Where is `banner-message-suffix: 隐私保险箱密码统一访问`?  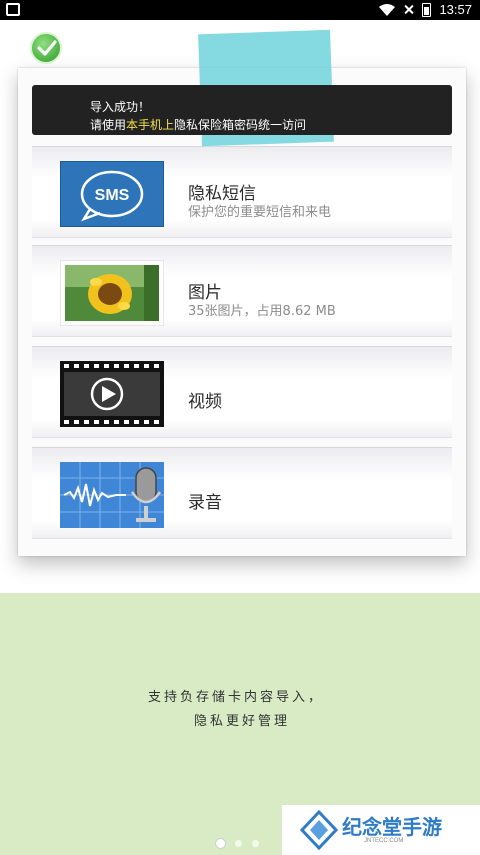
banner-message-suffix: 隐私保险箱密码统一访问 is located at coordinates (240, 125).